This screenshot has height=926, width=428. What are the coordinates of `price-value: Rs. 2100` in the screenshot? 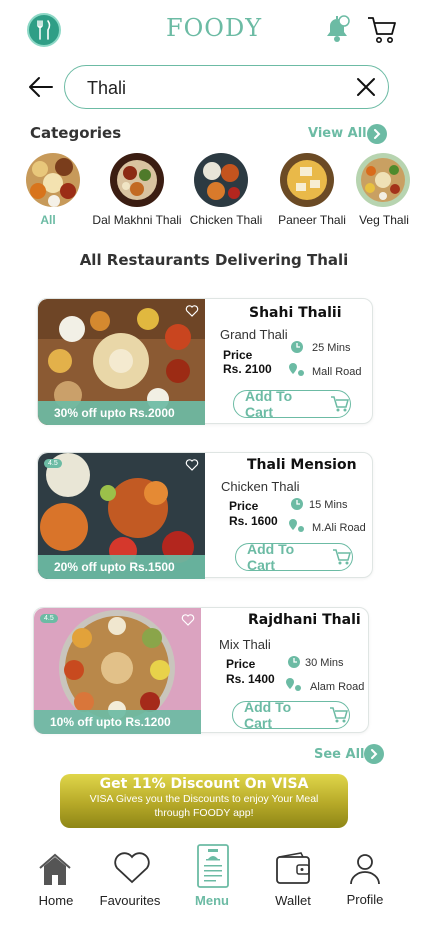 It's located at (247, 369).